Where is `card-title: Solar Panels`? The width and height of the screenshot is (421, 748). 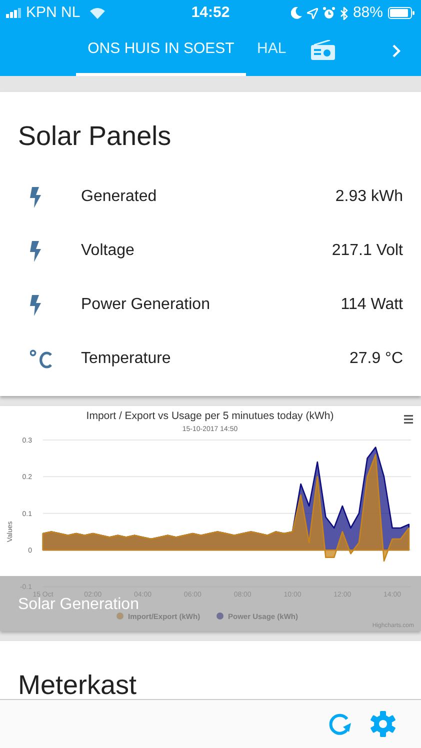
card-title: Solar Panels is located at coordinates (95, 136).